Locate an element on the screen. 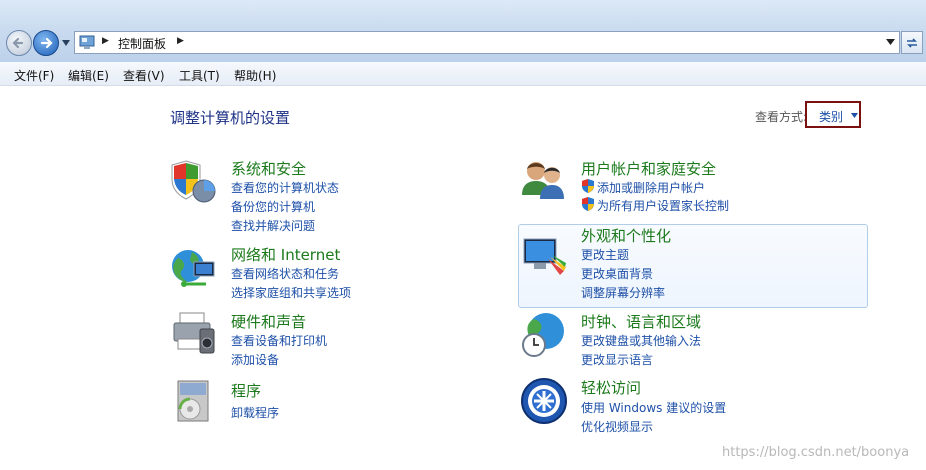 The image size is (926, 470). address-field: ▶ 控制面板 ▶ is located at coordinates (487, 42).